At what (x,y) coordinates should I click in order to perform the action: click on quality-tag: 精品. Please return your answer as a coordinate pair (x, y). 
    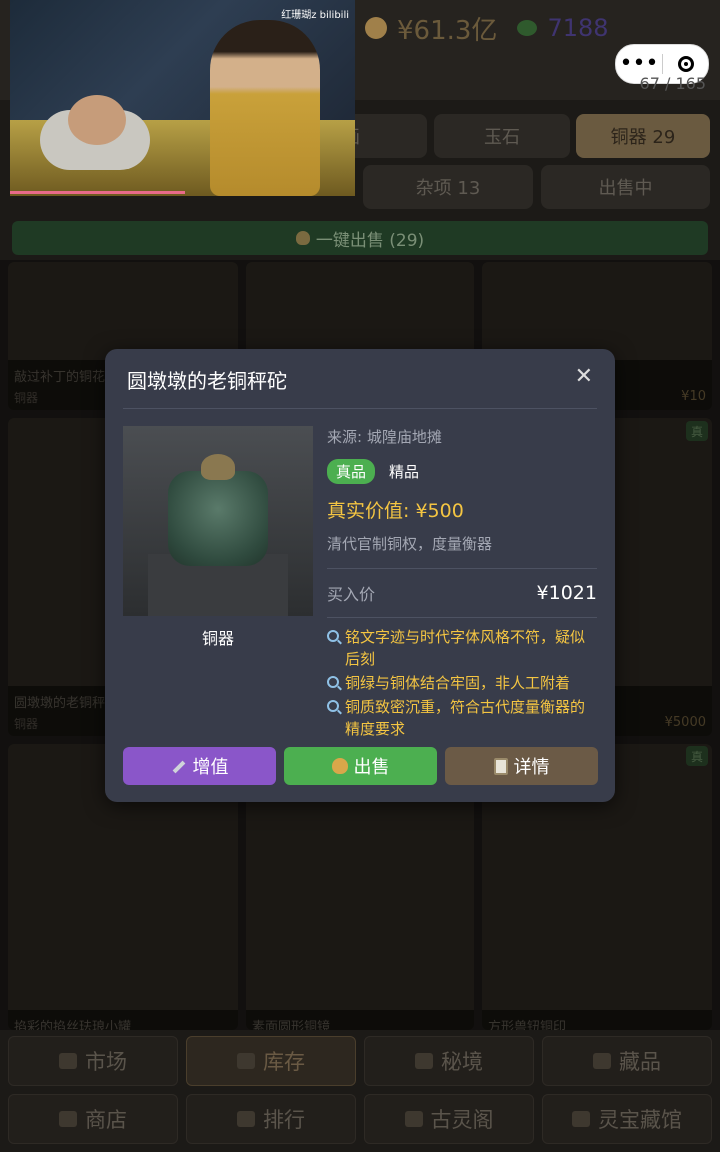
    Looking at the image, I should click on (404, 472).